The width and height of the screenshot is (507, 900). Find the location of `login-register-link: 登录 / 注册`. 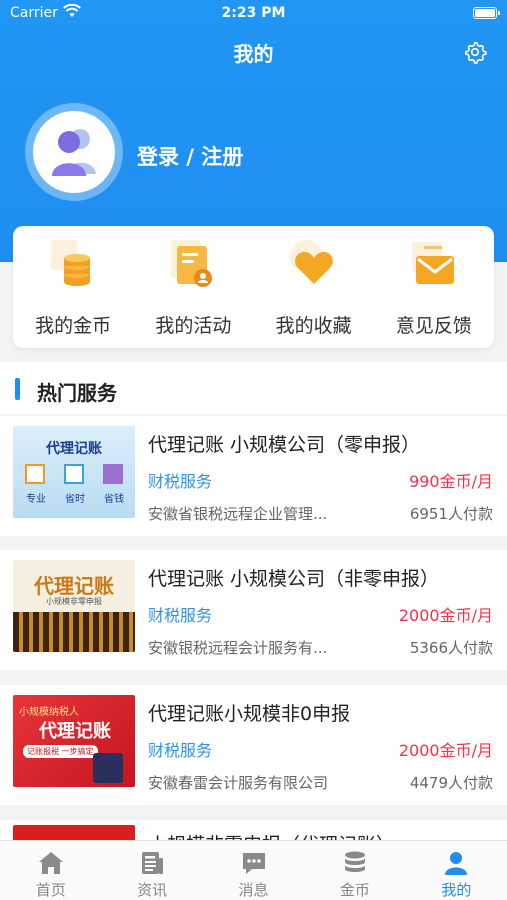

login-register-link: 登录 / 注册 is located at coordinates (190, 156).